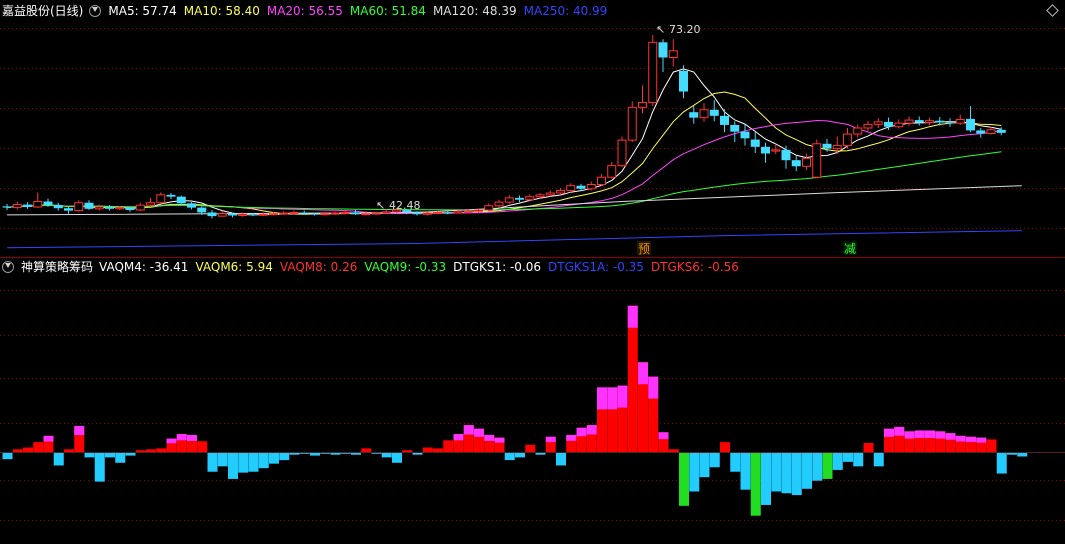 The height and width of the screenshot is (544, 1065). I want to click on low-price-arrow: ↖, so click(380, 205).